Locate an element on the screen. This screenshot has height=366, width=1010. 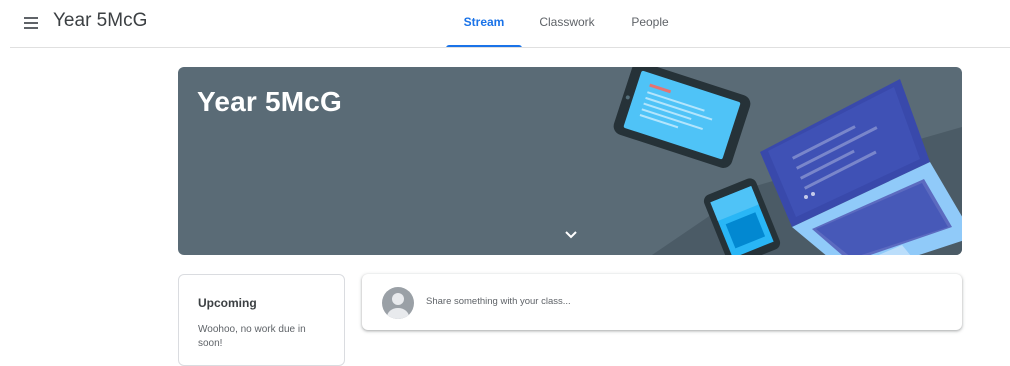
tab-people: People is located at coordinates (650, 24).